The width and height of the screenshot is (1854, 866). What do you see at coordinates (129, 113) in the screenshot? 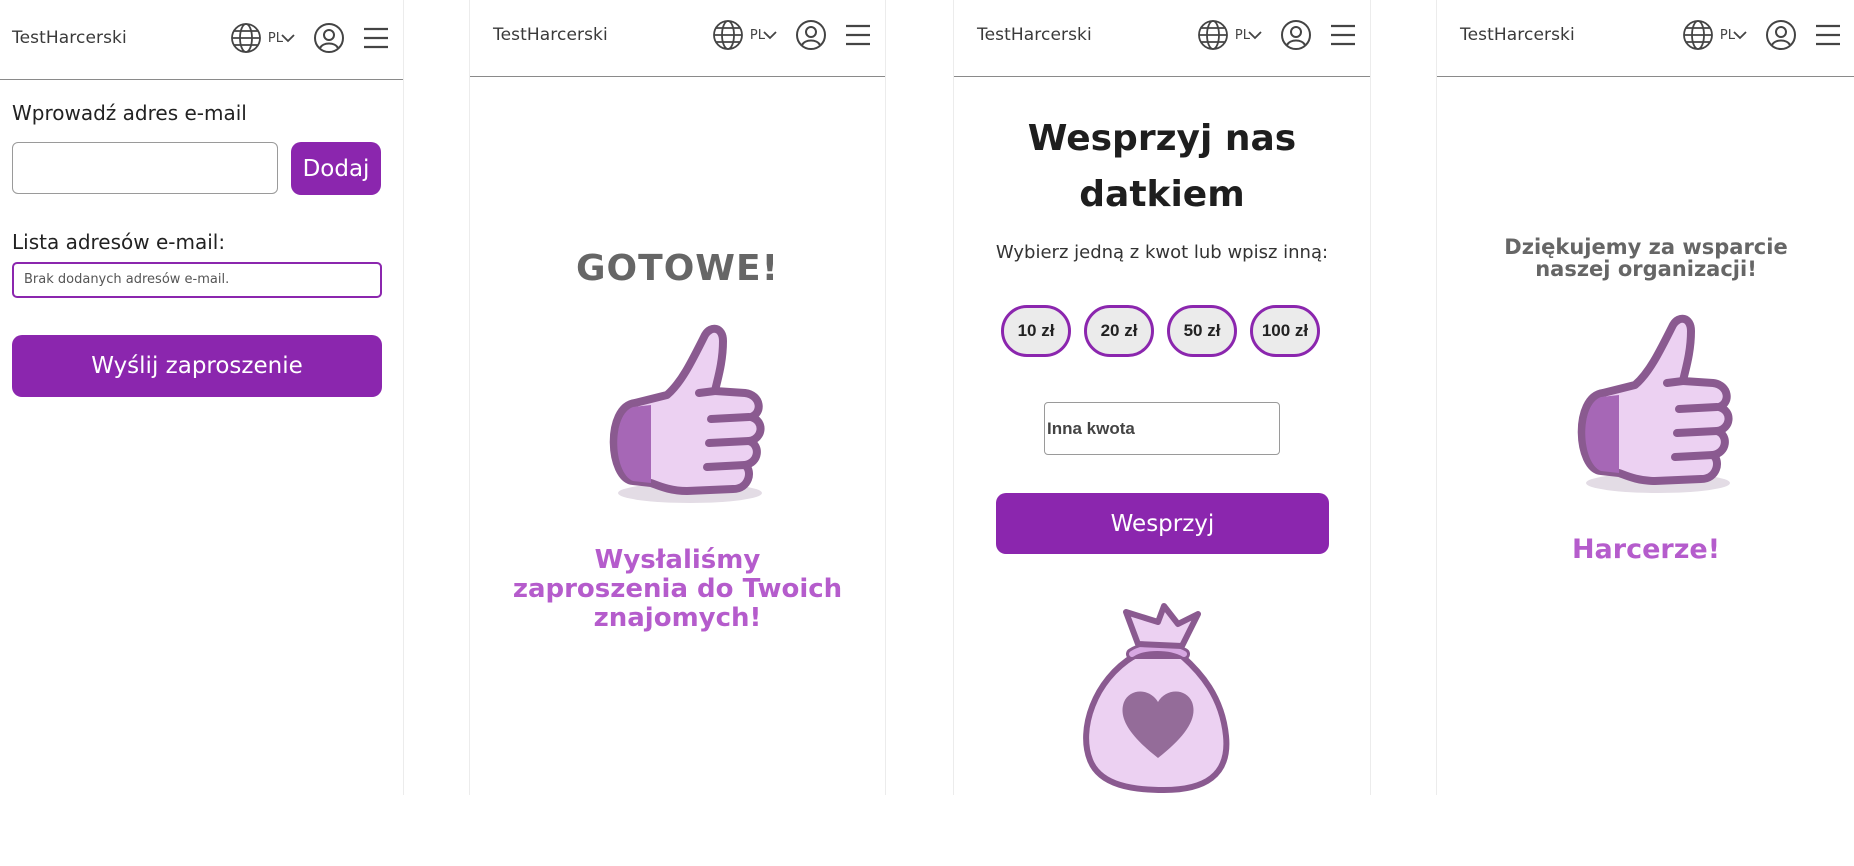
I see `email-label: Wprowadź adres e-mail` at bounding box center [129, 113].